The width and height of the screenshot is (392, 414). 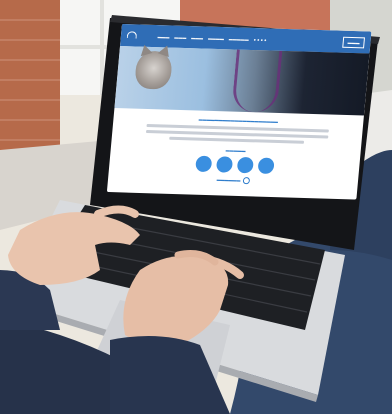 I want to click on arrow-circle-icon, so click(x=246, y=181).